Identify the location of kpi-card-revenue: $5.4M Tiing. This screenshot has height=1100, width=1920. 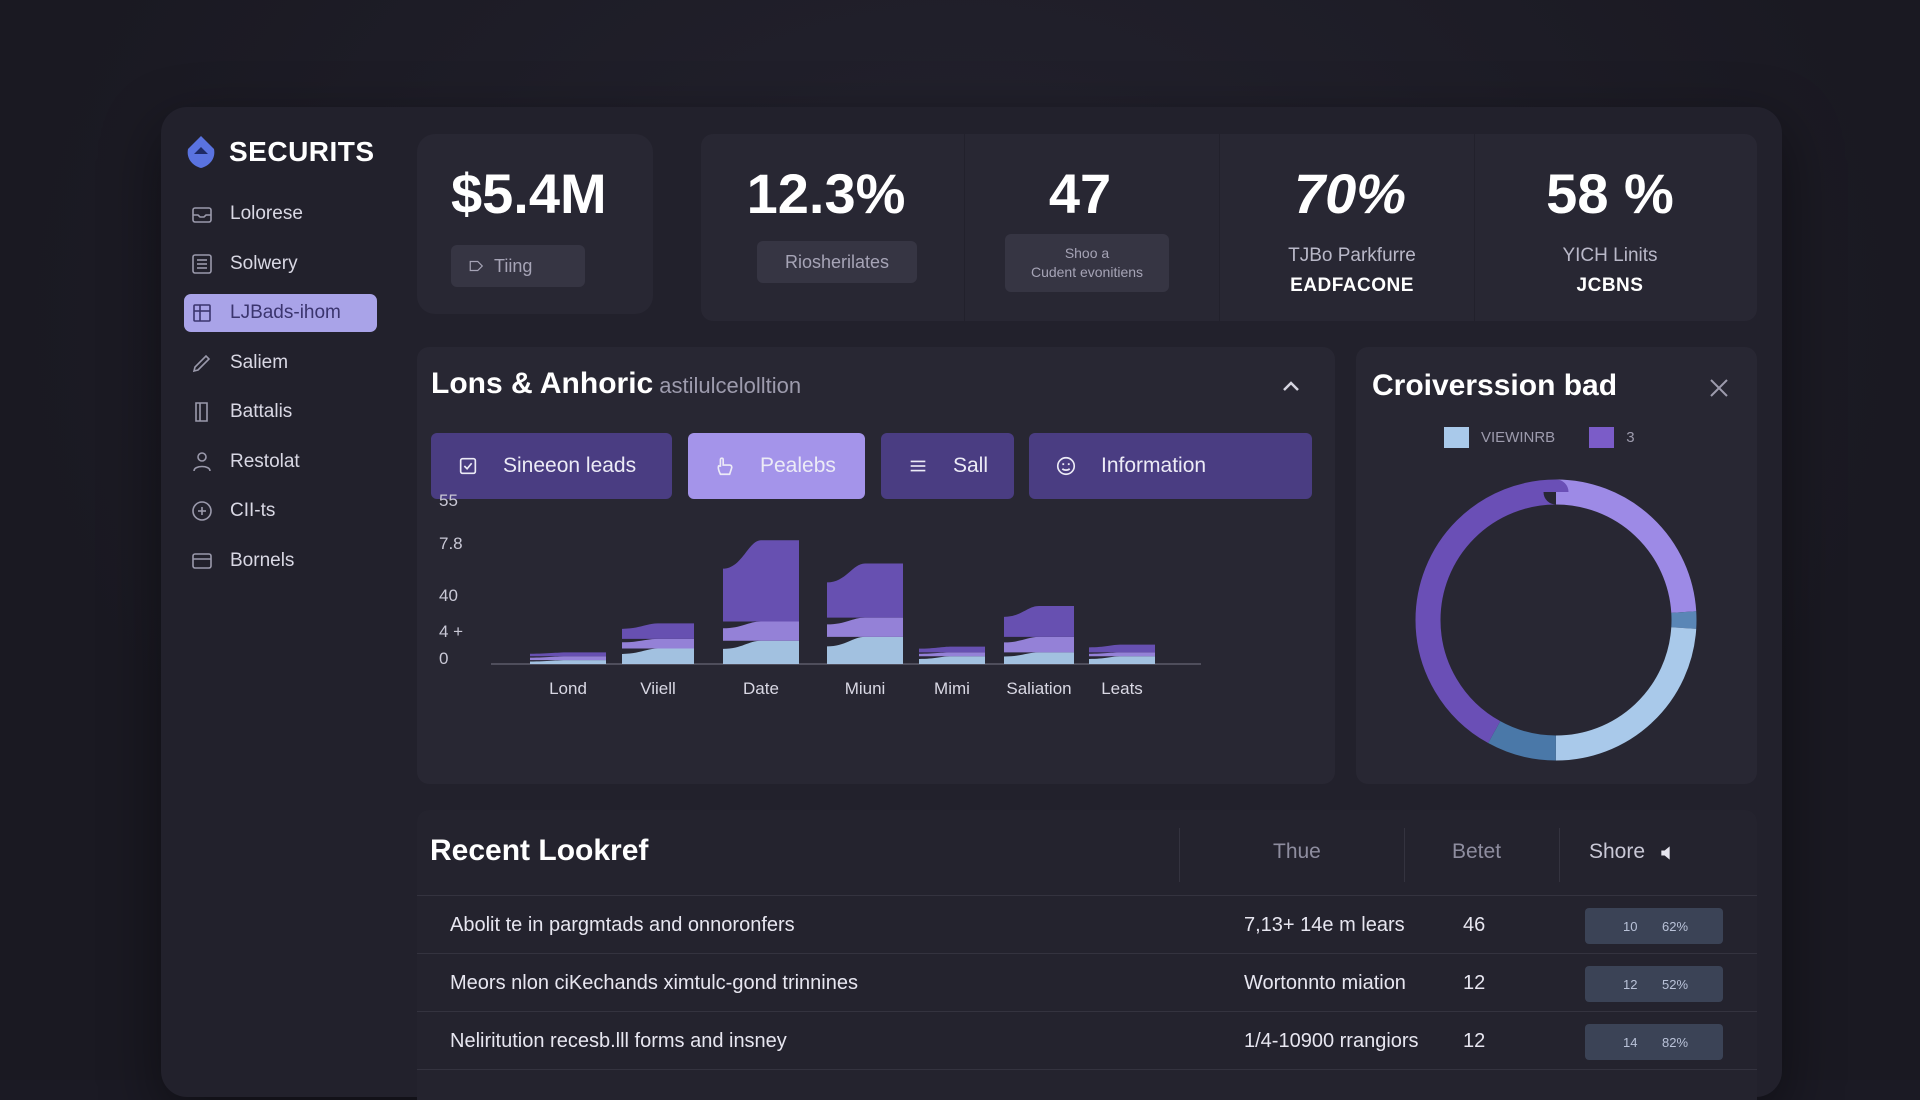
(535, 224).